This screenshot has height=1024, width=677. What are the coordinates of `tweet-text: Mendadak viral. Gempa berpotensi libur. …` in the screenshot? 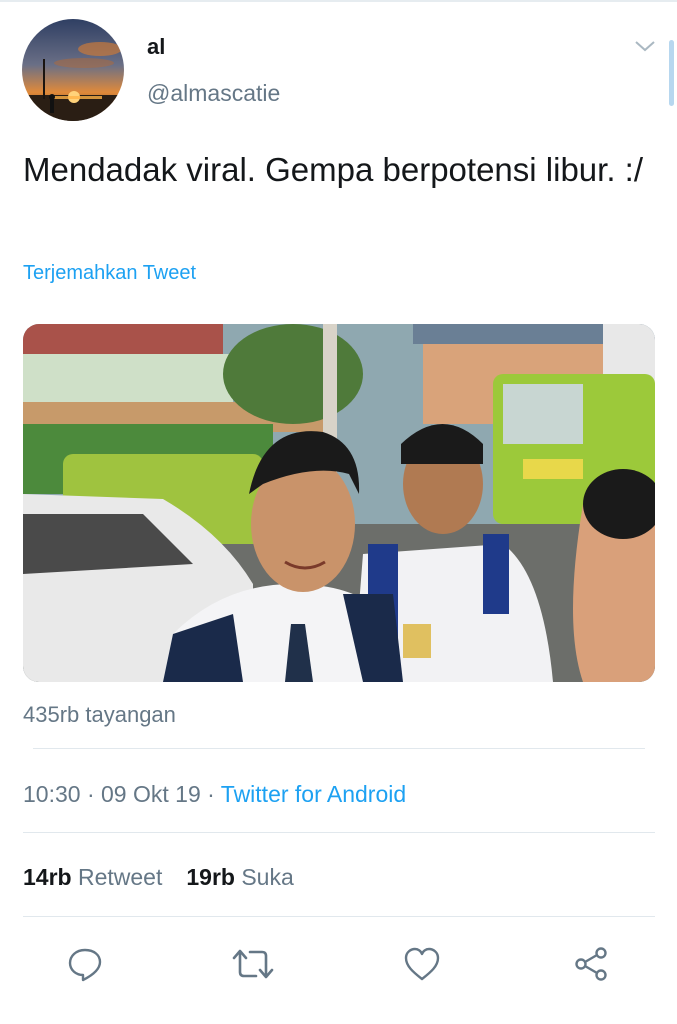 It's located at (333, 169).